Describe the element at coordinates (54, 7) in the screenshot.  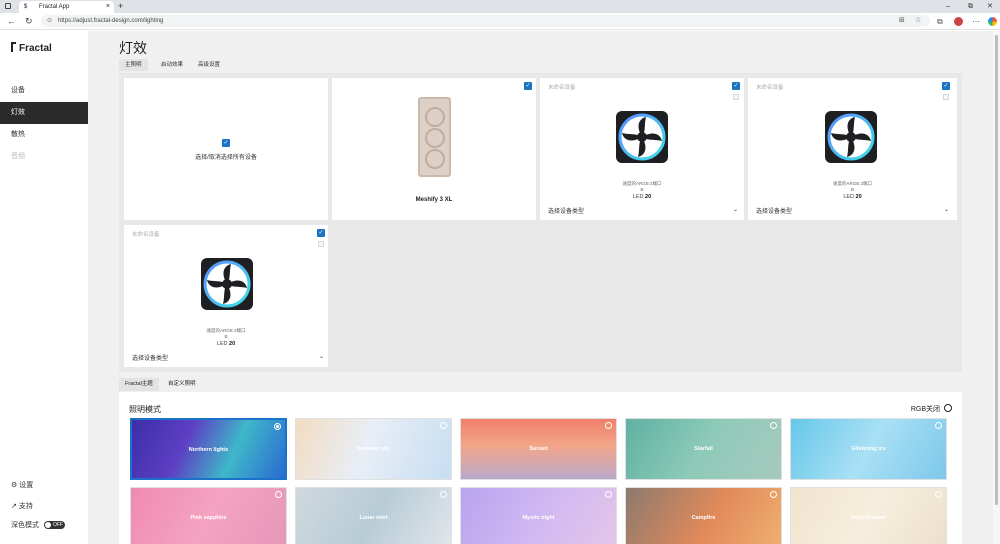
I see `tab-title: Fractal App` at that location.